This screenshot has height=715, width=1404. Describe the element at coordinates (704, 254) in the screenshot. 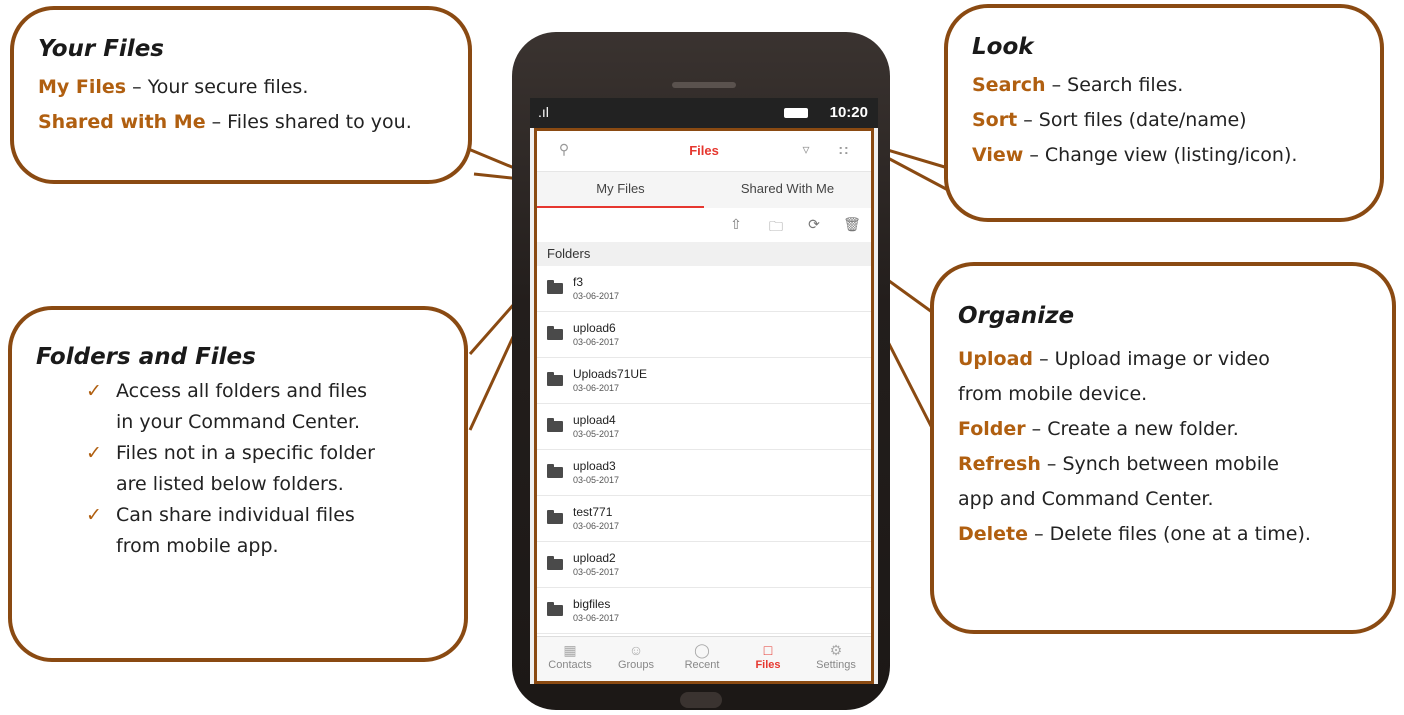

I see `folders-section-header: Folders` at that location.